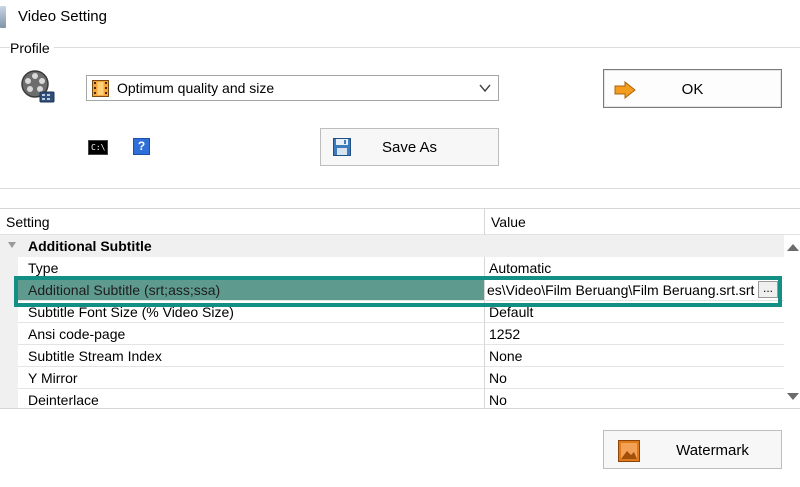 This screenshot has height=487, width=800. What do you see at coordinates (292, 88) in the screenshot?
I see `profile-dropdown: Optimum quality and size` at bounding box center [292, 88].